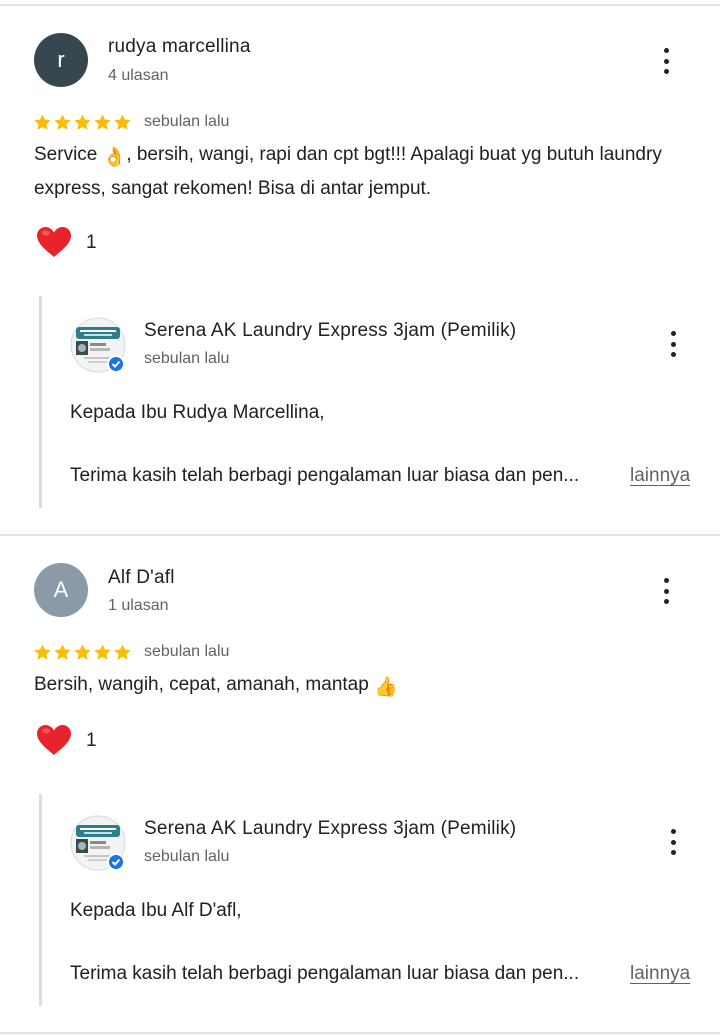  What do you see at coordinates (204, 684) in the screenshot?
I see `review-text-part: Bersih, wangih, cepat, amanah, mantap` at bounding box center [204, 684].